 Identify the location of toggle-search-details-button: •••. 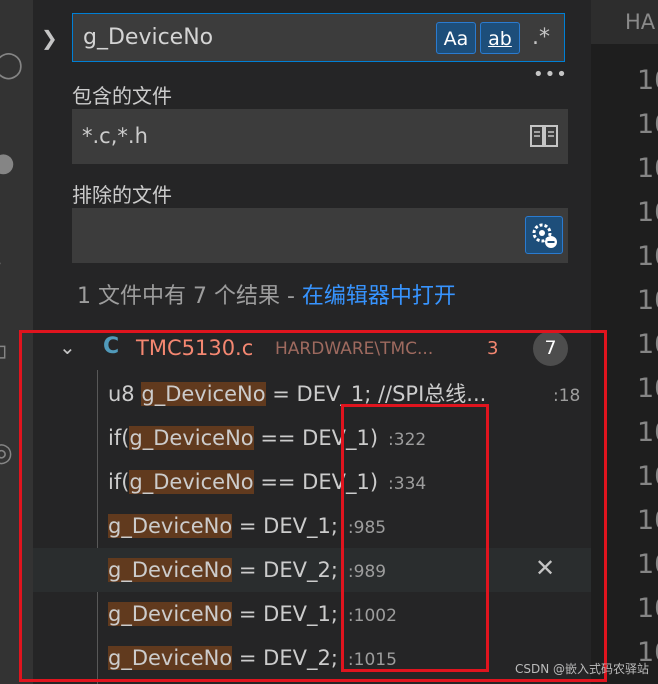
(550, 74).